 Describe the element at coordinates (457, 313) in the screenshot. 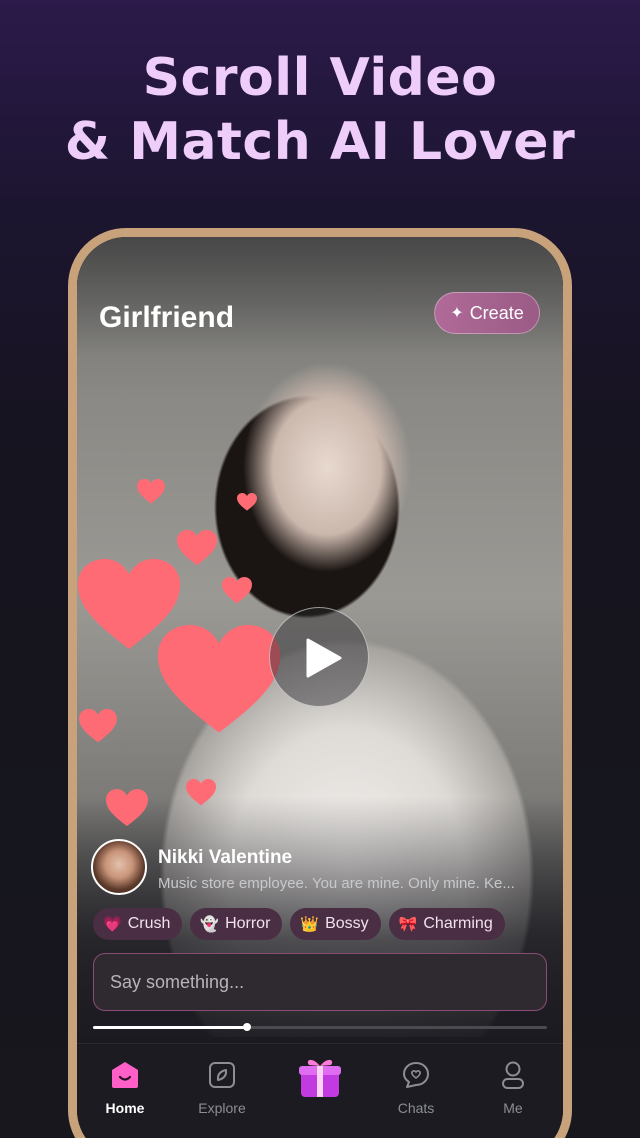

I see `sparkle-icon: ✦` at that location.